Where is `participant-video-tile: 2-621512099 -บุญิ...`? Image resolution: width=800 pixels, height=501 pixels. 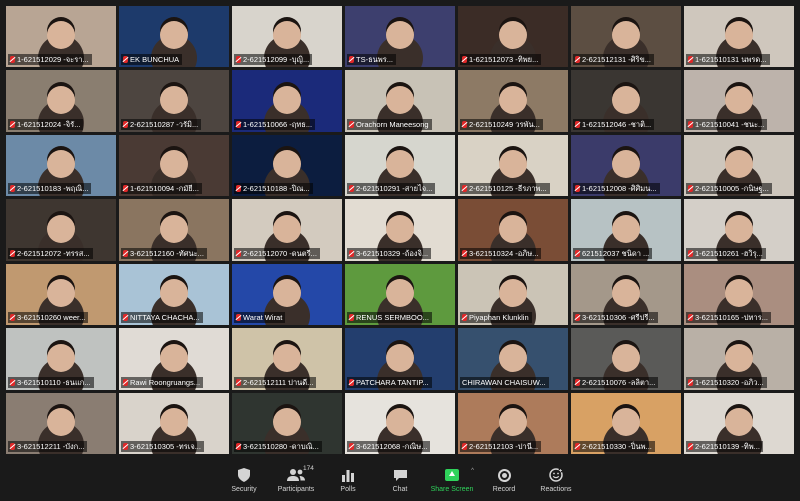 participant-video-tile: 2-621512099 -บุญิ... is located at coordinates (287, 37).